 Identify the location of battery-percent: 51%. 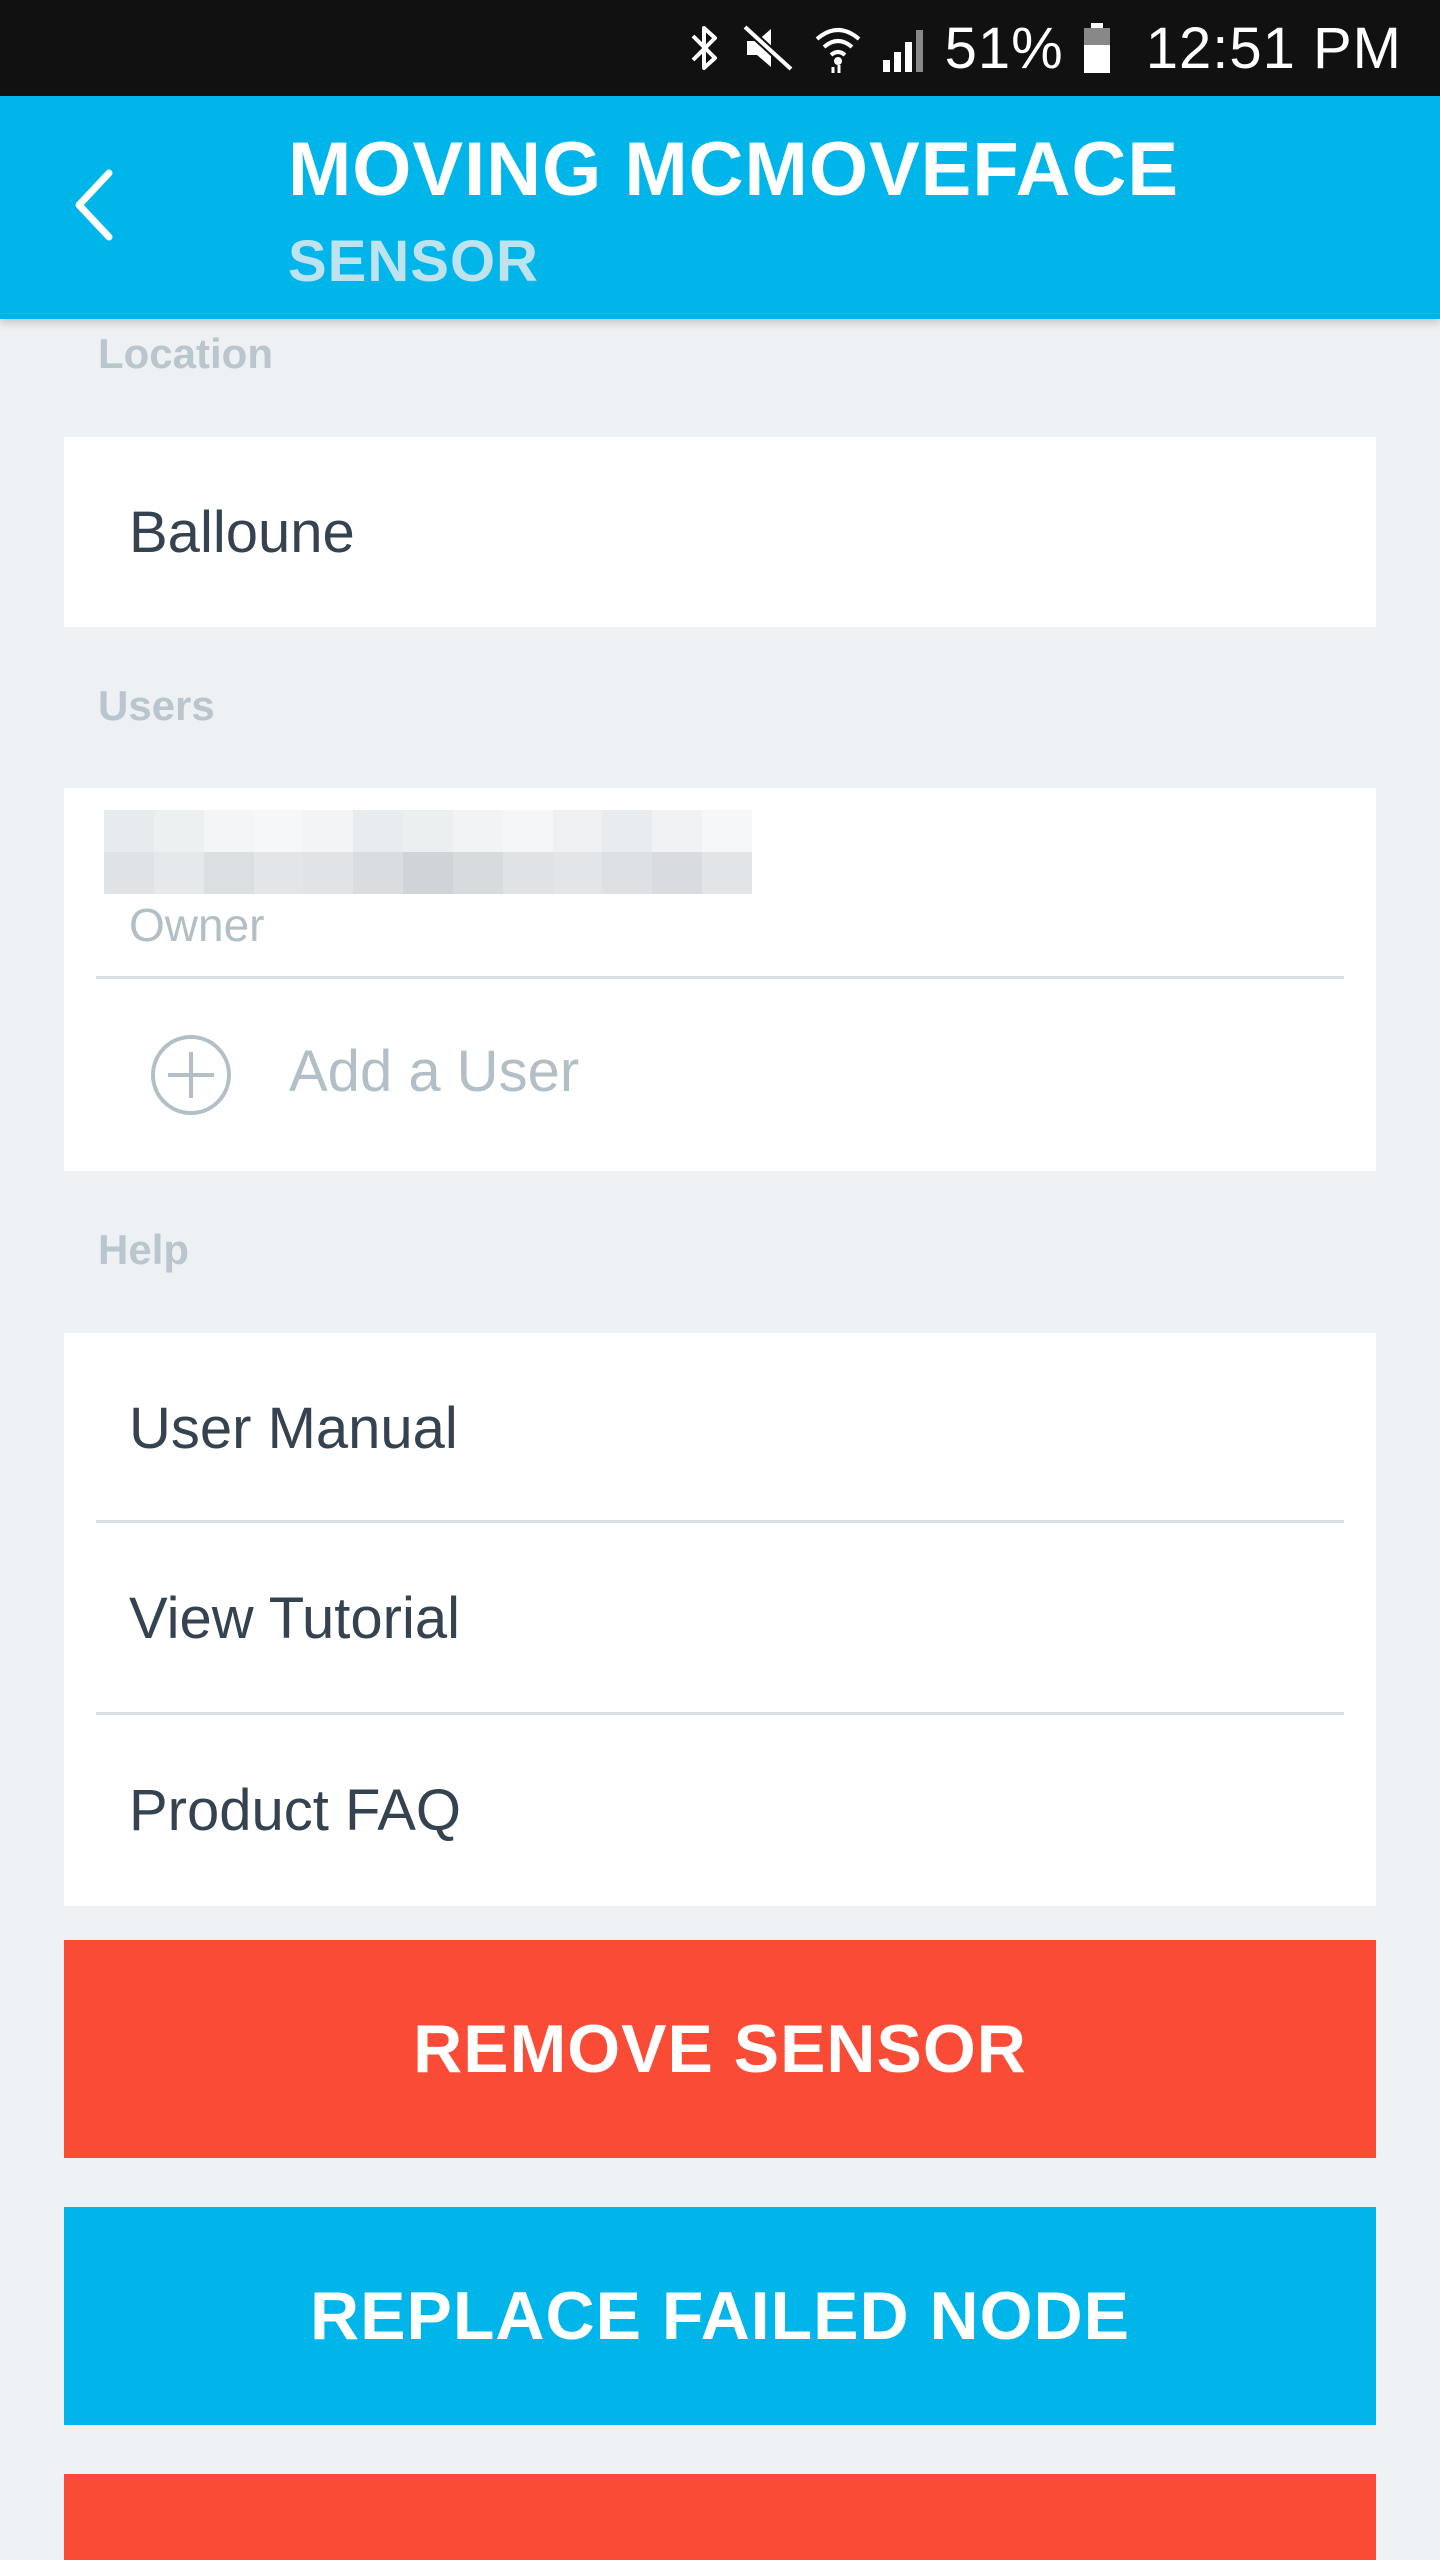
(1004, 48).